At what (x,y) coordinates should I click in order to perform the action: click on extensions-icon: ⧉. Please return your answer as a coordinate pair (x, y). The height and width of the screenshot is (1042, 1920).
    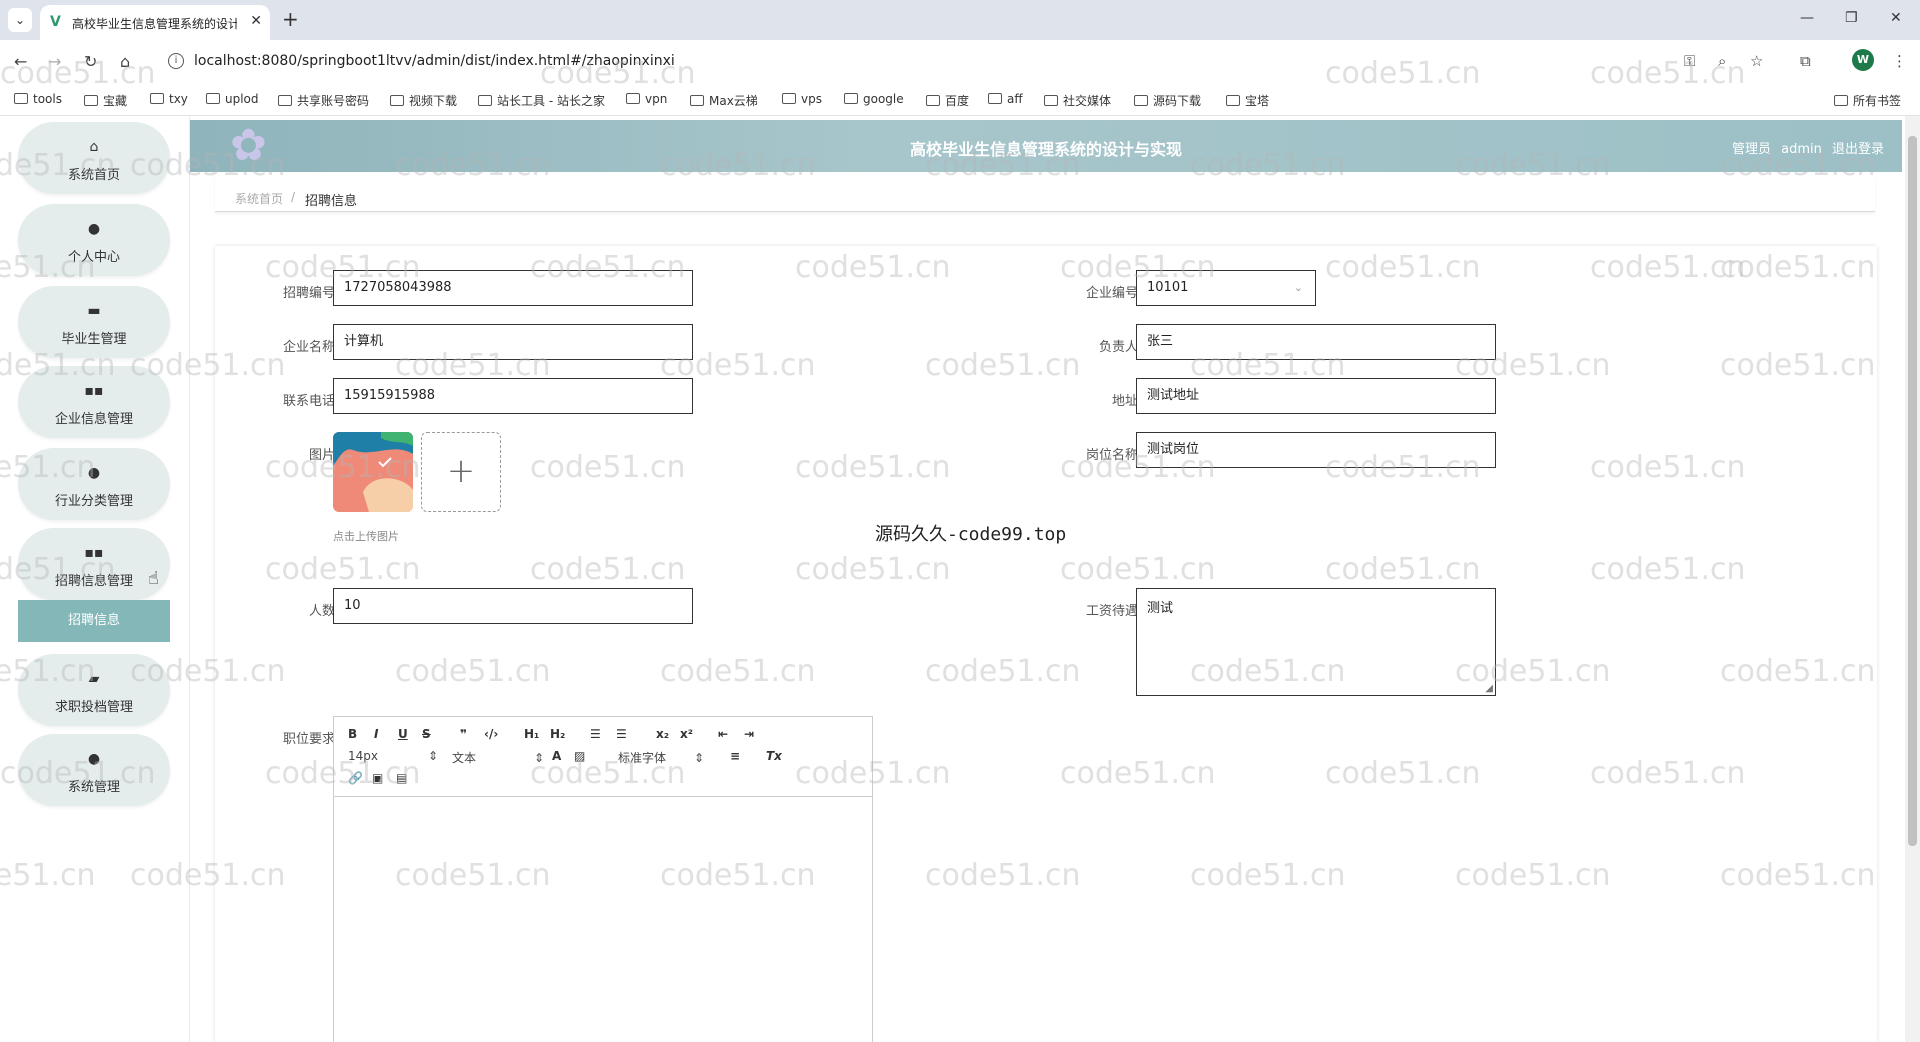
    Looking at the image, I should click on (1805, 61).